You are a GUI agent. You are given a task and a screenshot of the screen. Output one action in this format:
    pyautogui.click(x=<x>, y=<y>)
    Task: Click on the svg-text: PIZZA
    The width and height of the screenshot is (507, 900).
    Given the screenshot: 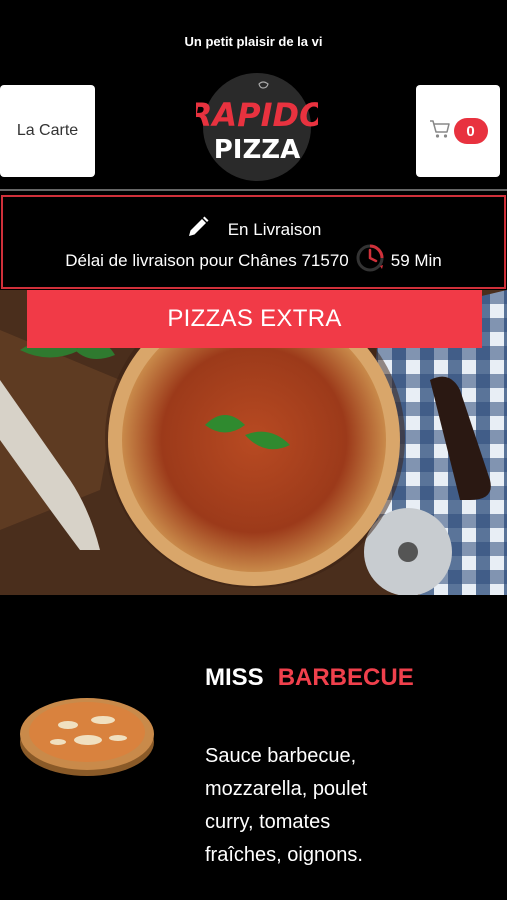 What is the action you would take?
    pyautogui.click(x=257, y=150)
    